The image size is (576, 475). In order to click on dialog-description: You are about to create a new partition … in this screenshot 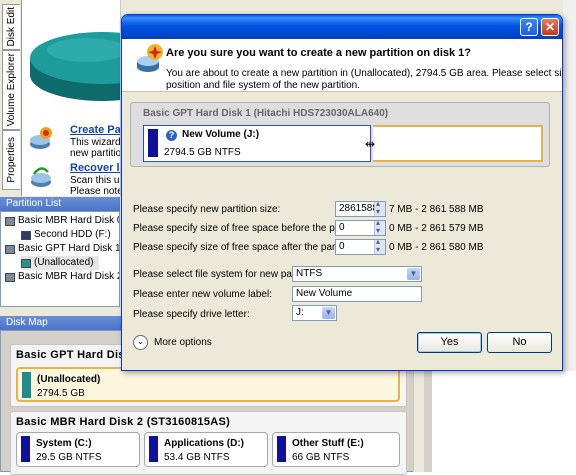, I will do `click(364, 73)`.